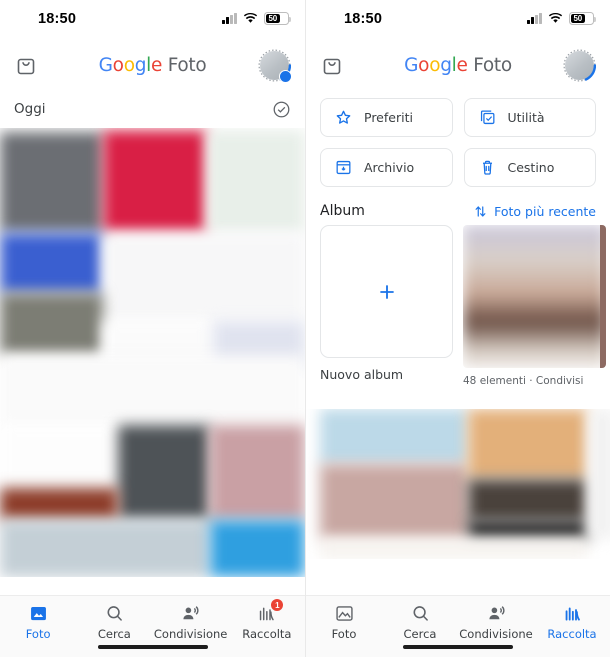 Image resolution: width=610 pixels, height=657 pixels. I want to click on quick-actions-grid: Preferiti Utilità Archivio Cestino, so click(458, 138).